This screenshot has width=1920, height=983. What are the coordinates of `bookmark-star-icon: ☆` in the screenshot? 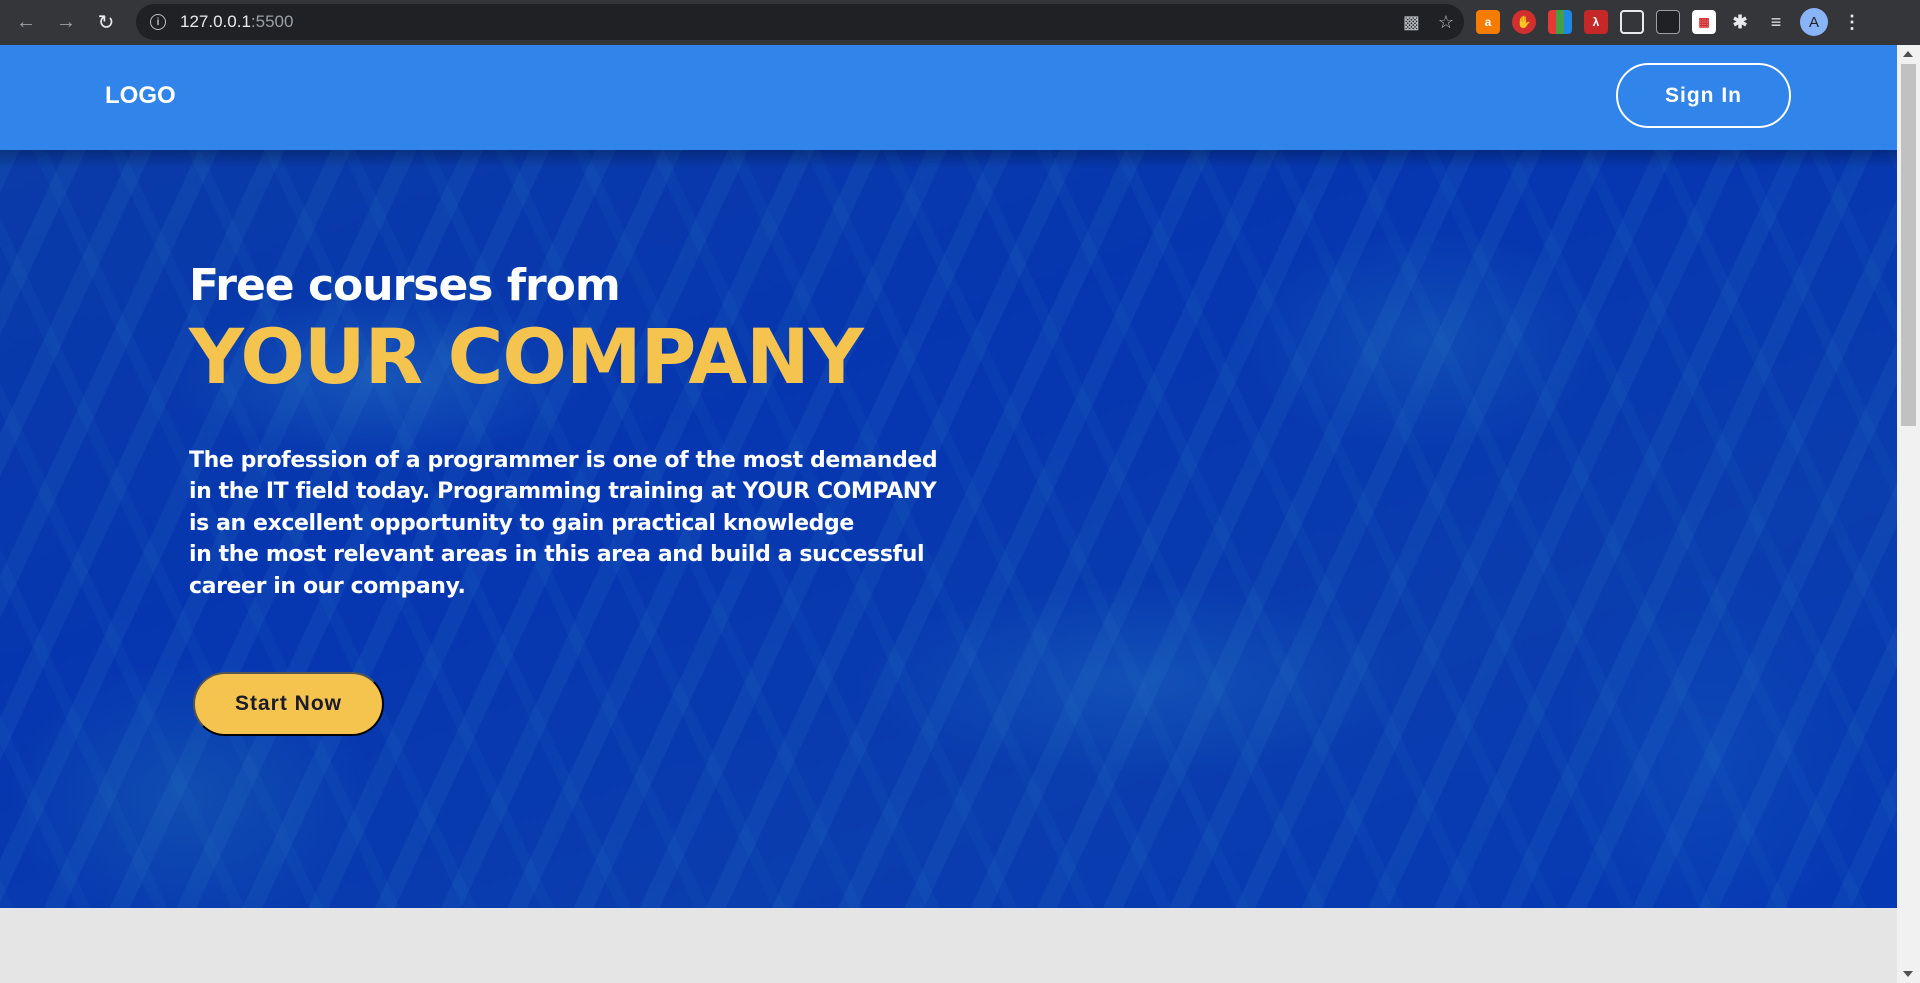 It's located at (1446, 22).